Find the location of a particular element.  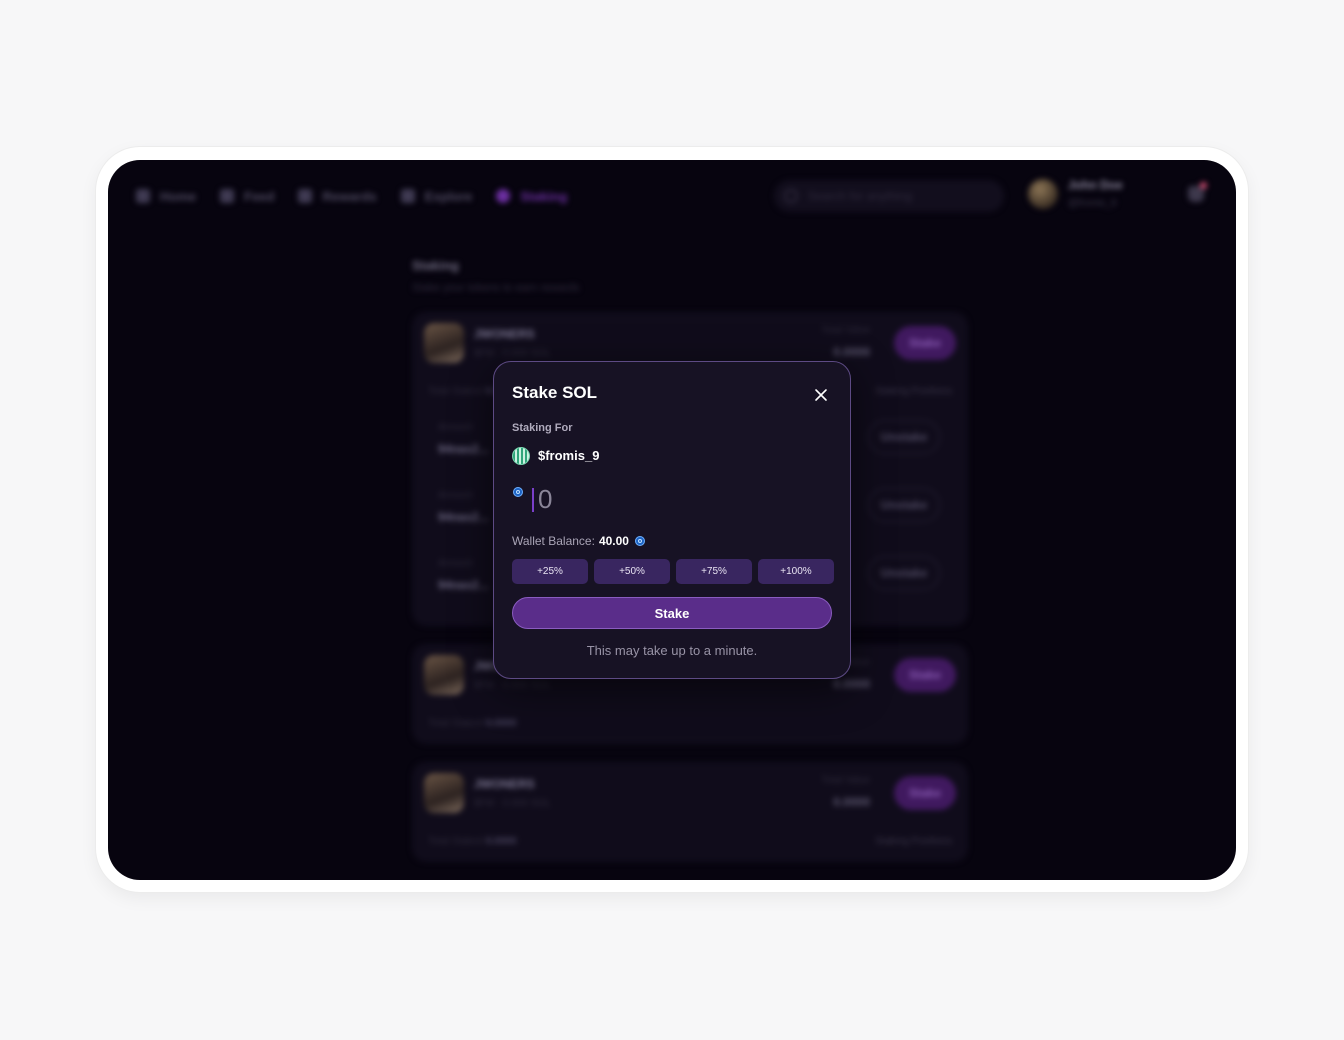

nav-item-rewards: Rewards is located at coordinates (337, 196).